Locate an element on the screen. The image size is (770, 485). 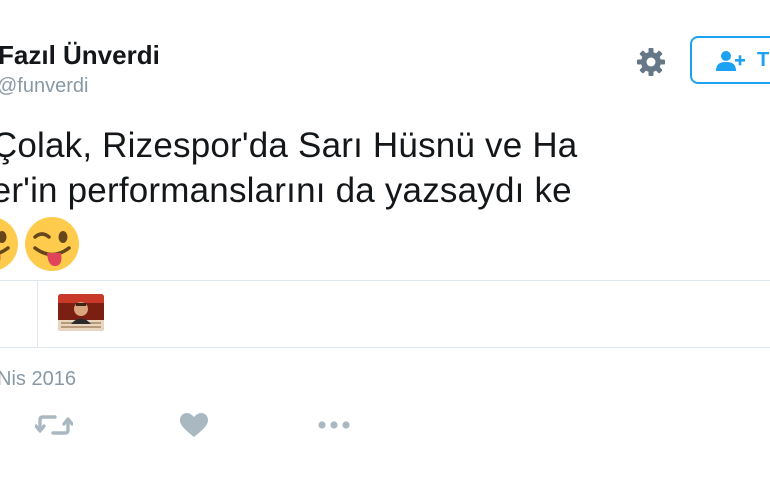
retweet-button is located at coordinates (54, 425).